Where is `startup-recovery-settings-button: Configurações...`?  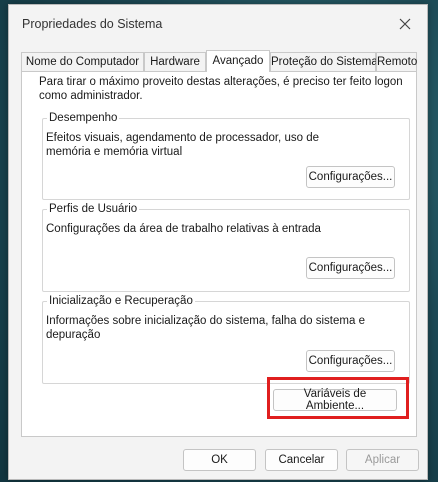 startup-recovery-settings-button: Configurações... is located at coordinates (350, 361).